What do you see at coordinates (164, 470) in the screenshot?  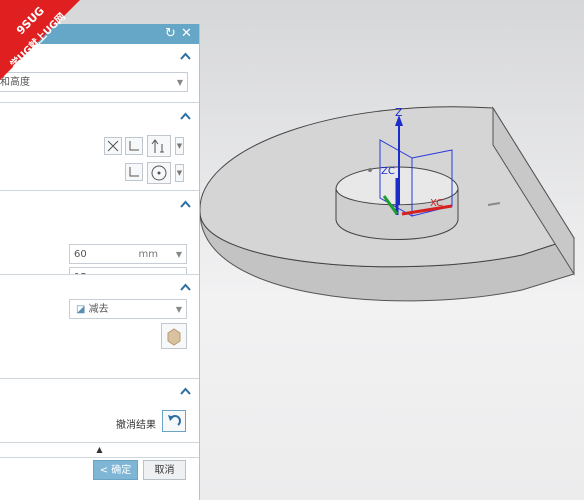 I see `cancel-button: 取消` at bounding box center [164, 470].